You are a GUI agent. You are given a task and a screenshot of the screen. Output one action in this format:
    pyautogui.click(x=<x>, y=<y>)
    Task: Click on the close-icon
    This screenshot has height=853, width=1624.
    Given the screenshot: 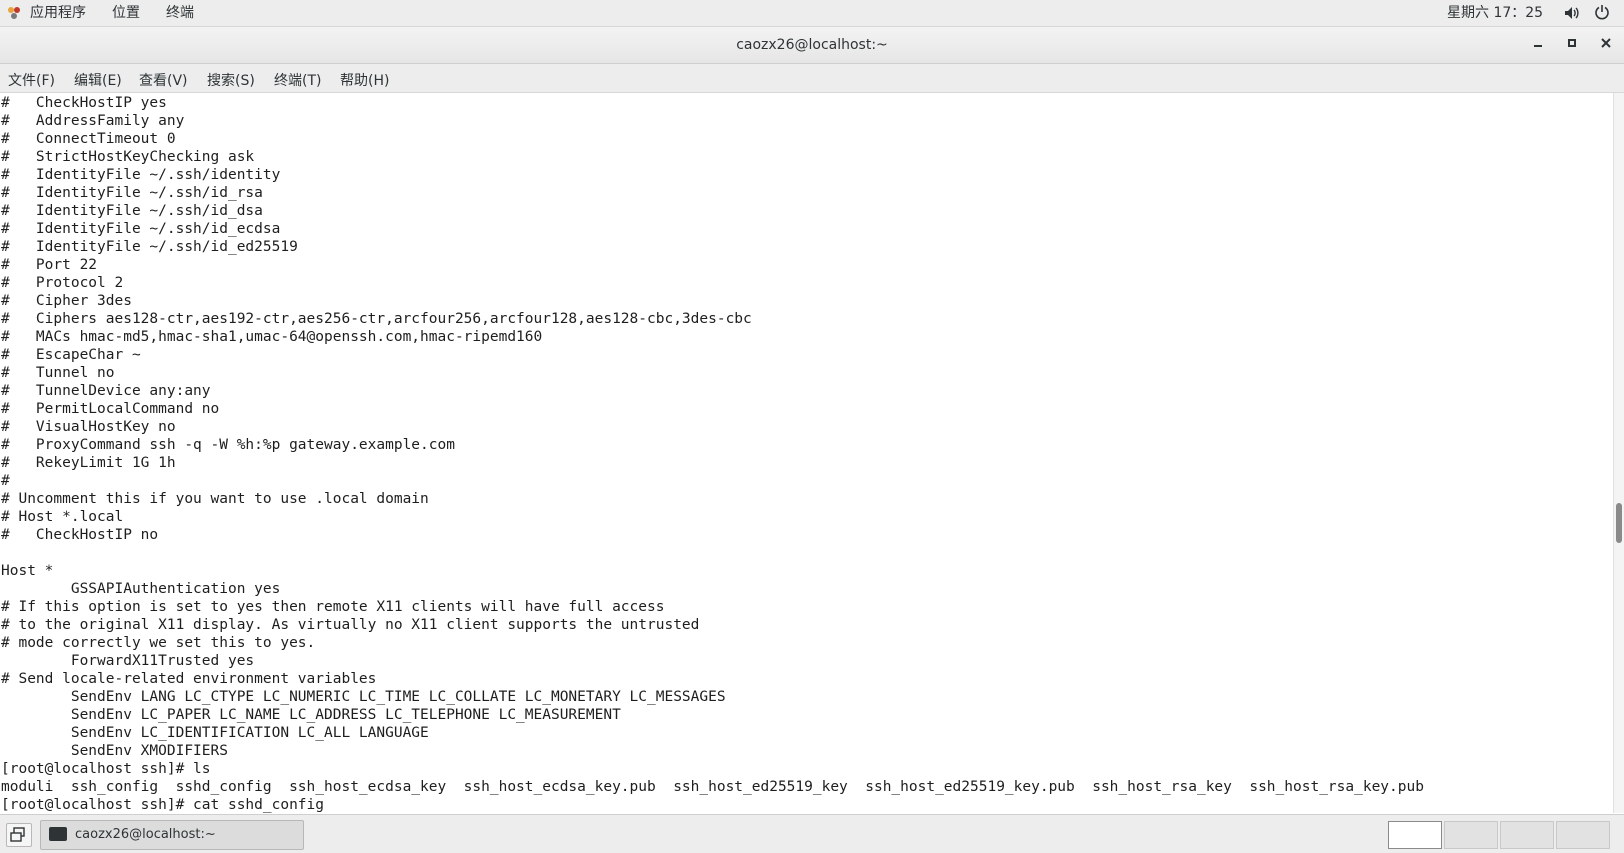 What is the action you would take?
    pyautogui.click(x=1606, y=45)
    